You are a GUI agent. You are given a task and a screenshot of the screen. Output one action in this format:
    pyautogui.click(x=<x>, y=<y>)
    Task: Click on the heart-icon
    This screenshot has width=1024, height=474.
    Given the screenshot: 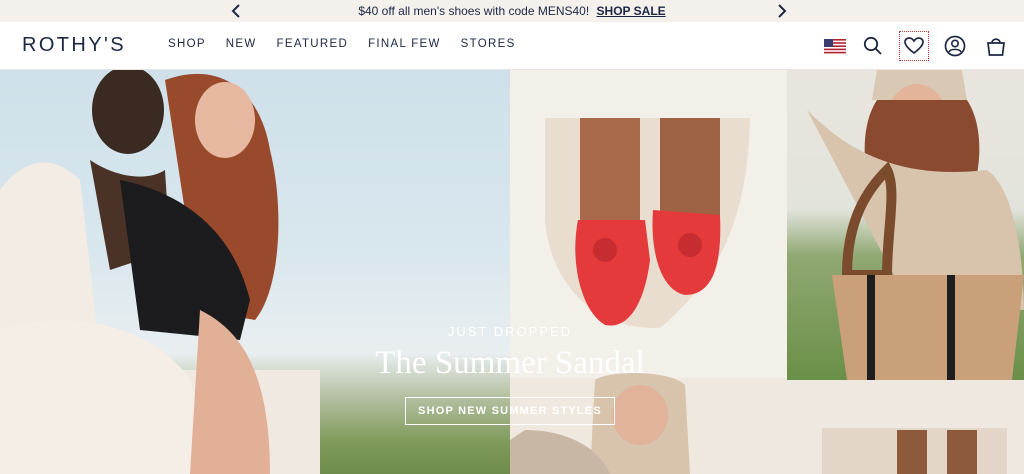 What is the action you would take?
    pyautogui.click(x=914, y=46)
    